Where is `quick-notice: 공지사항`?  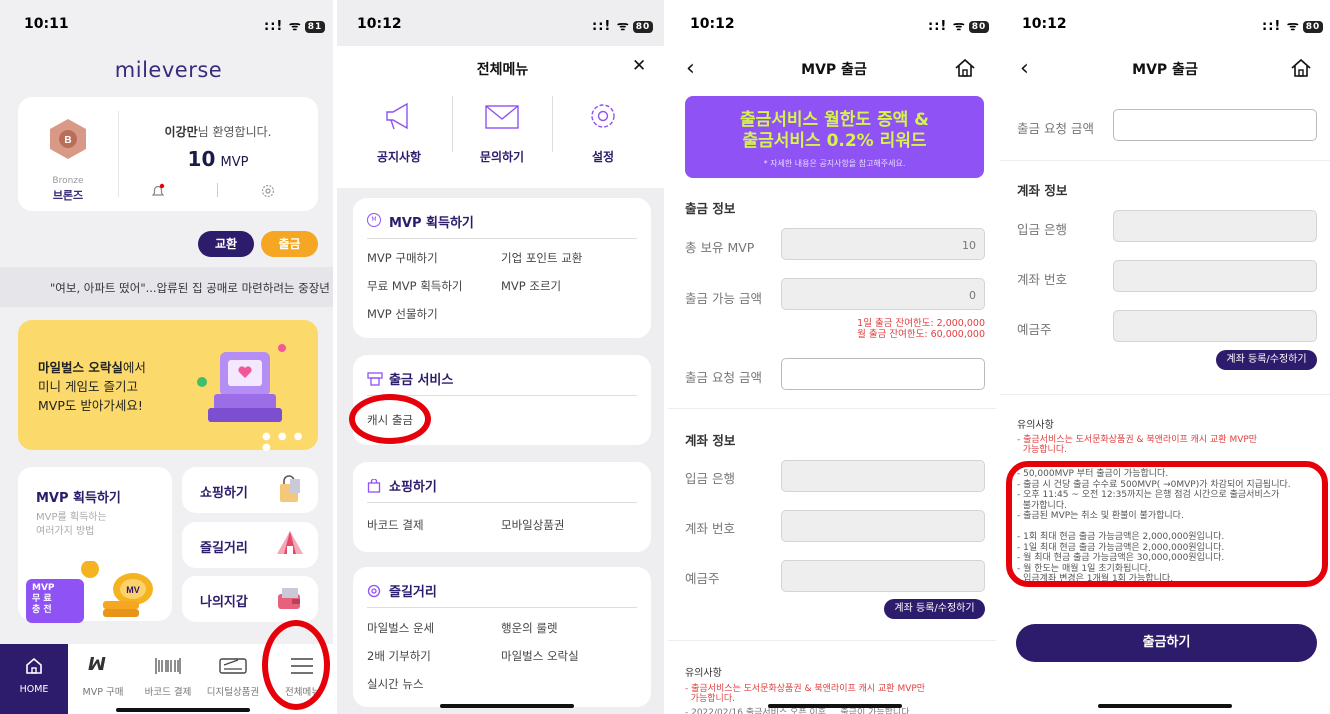 quick-notice: 공지사항 is located at coordinates (399, 132).